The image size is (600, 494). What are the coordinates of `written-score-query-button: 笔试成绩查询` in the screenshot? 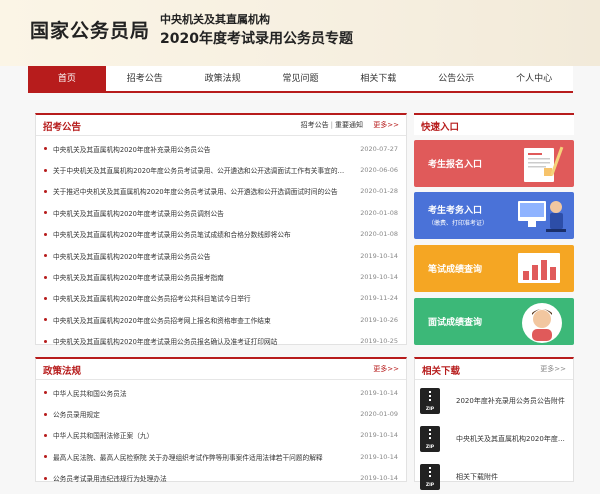 It's located at (494, 268).